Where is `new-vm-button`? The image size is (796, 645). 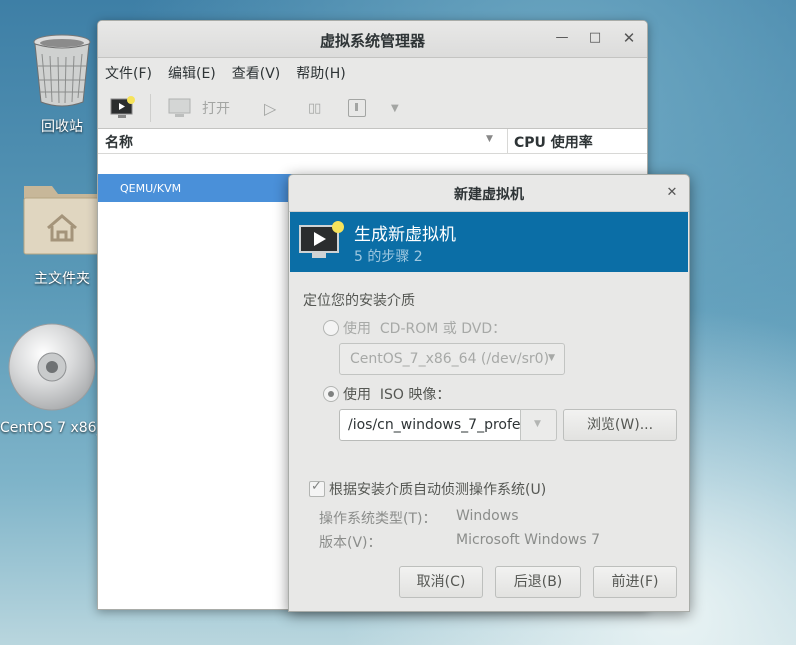
new-vm-button is located at coordinates (123, 108).